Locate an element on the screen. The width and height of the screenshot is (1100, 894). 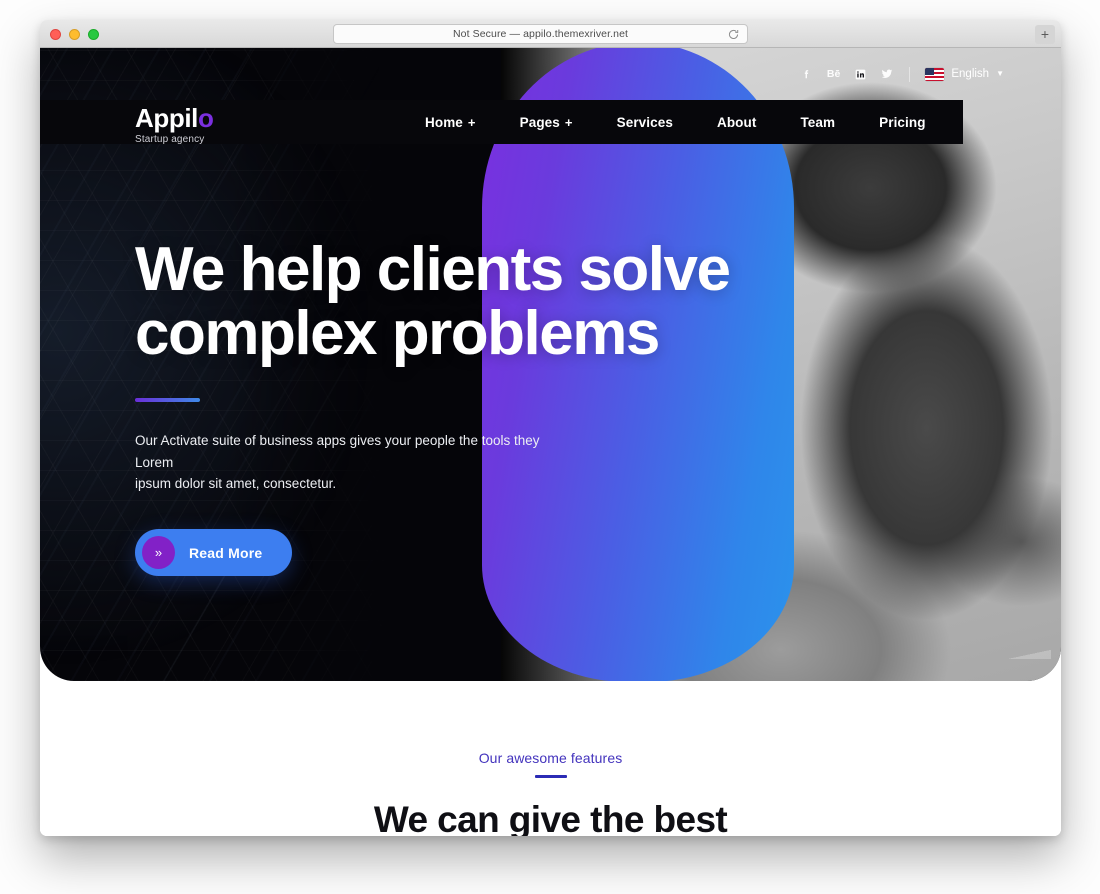
nav-item-label: Services is located at coordinates (644, 122).